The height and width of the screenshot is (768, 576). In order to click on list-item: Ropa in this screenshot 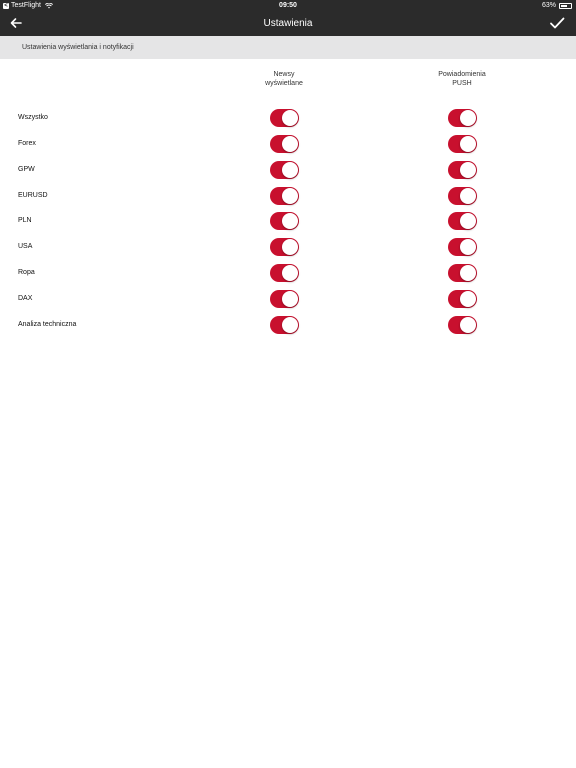, I will do `click(288, 273)`.